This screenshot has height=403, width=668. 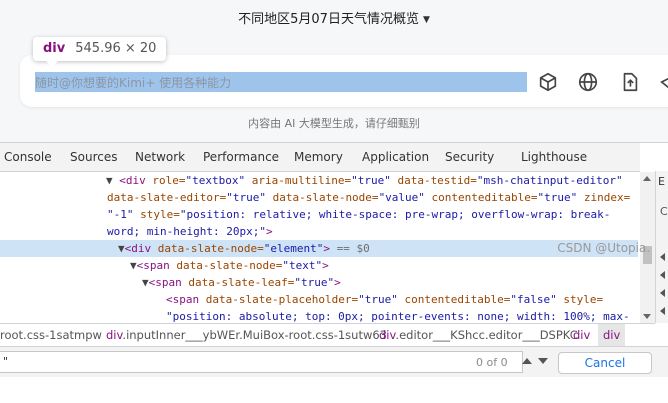 What do you see at coordinates (281, 82) in the screenshot?
I see `chat-input-editor: 随时@你想要的Kimi+ 使用各种能力` at bounding box center [281, 82].